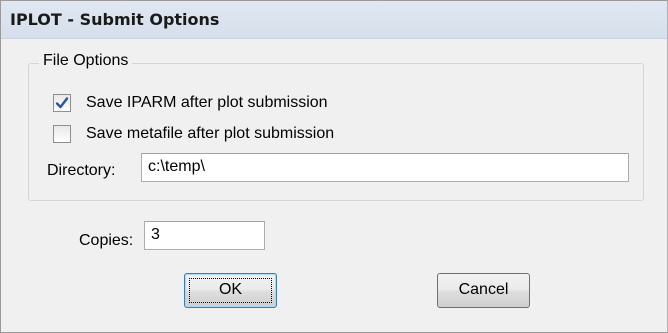 The width and height of the screenshot is (668, 333). Describe the element at coordinates (210, 133) in the screenshot. I see `save-metafile-label: Save metafile after plot submission` at that location.